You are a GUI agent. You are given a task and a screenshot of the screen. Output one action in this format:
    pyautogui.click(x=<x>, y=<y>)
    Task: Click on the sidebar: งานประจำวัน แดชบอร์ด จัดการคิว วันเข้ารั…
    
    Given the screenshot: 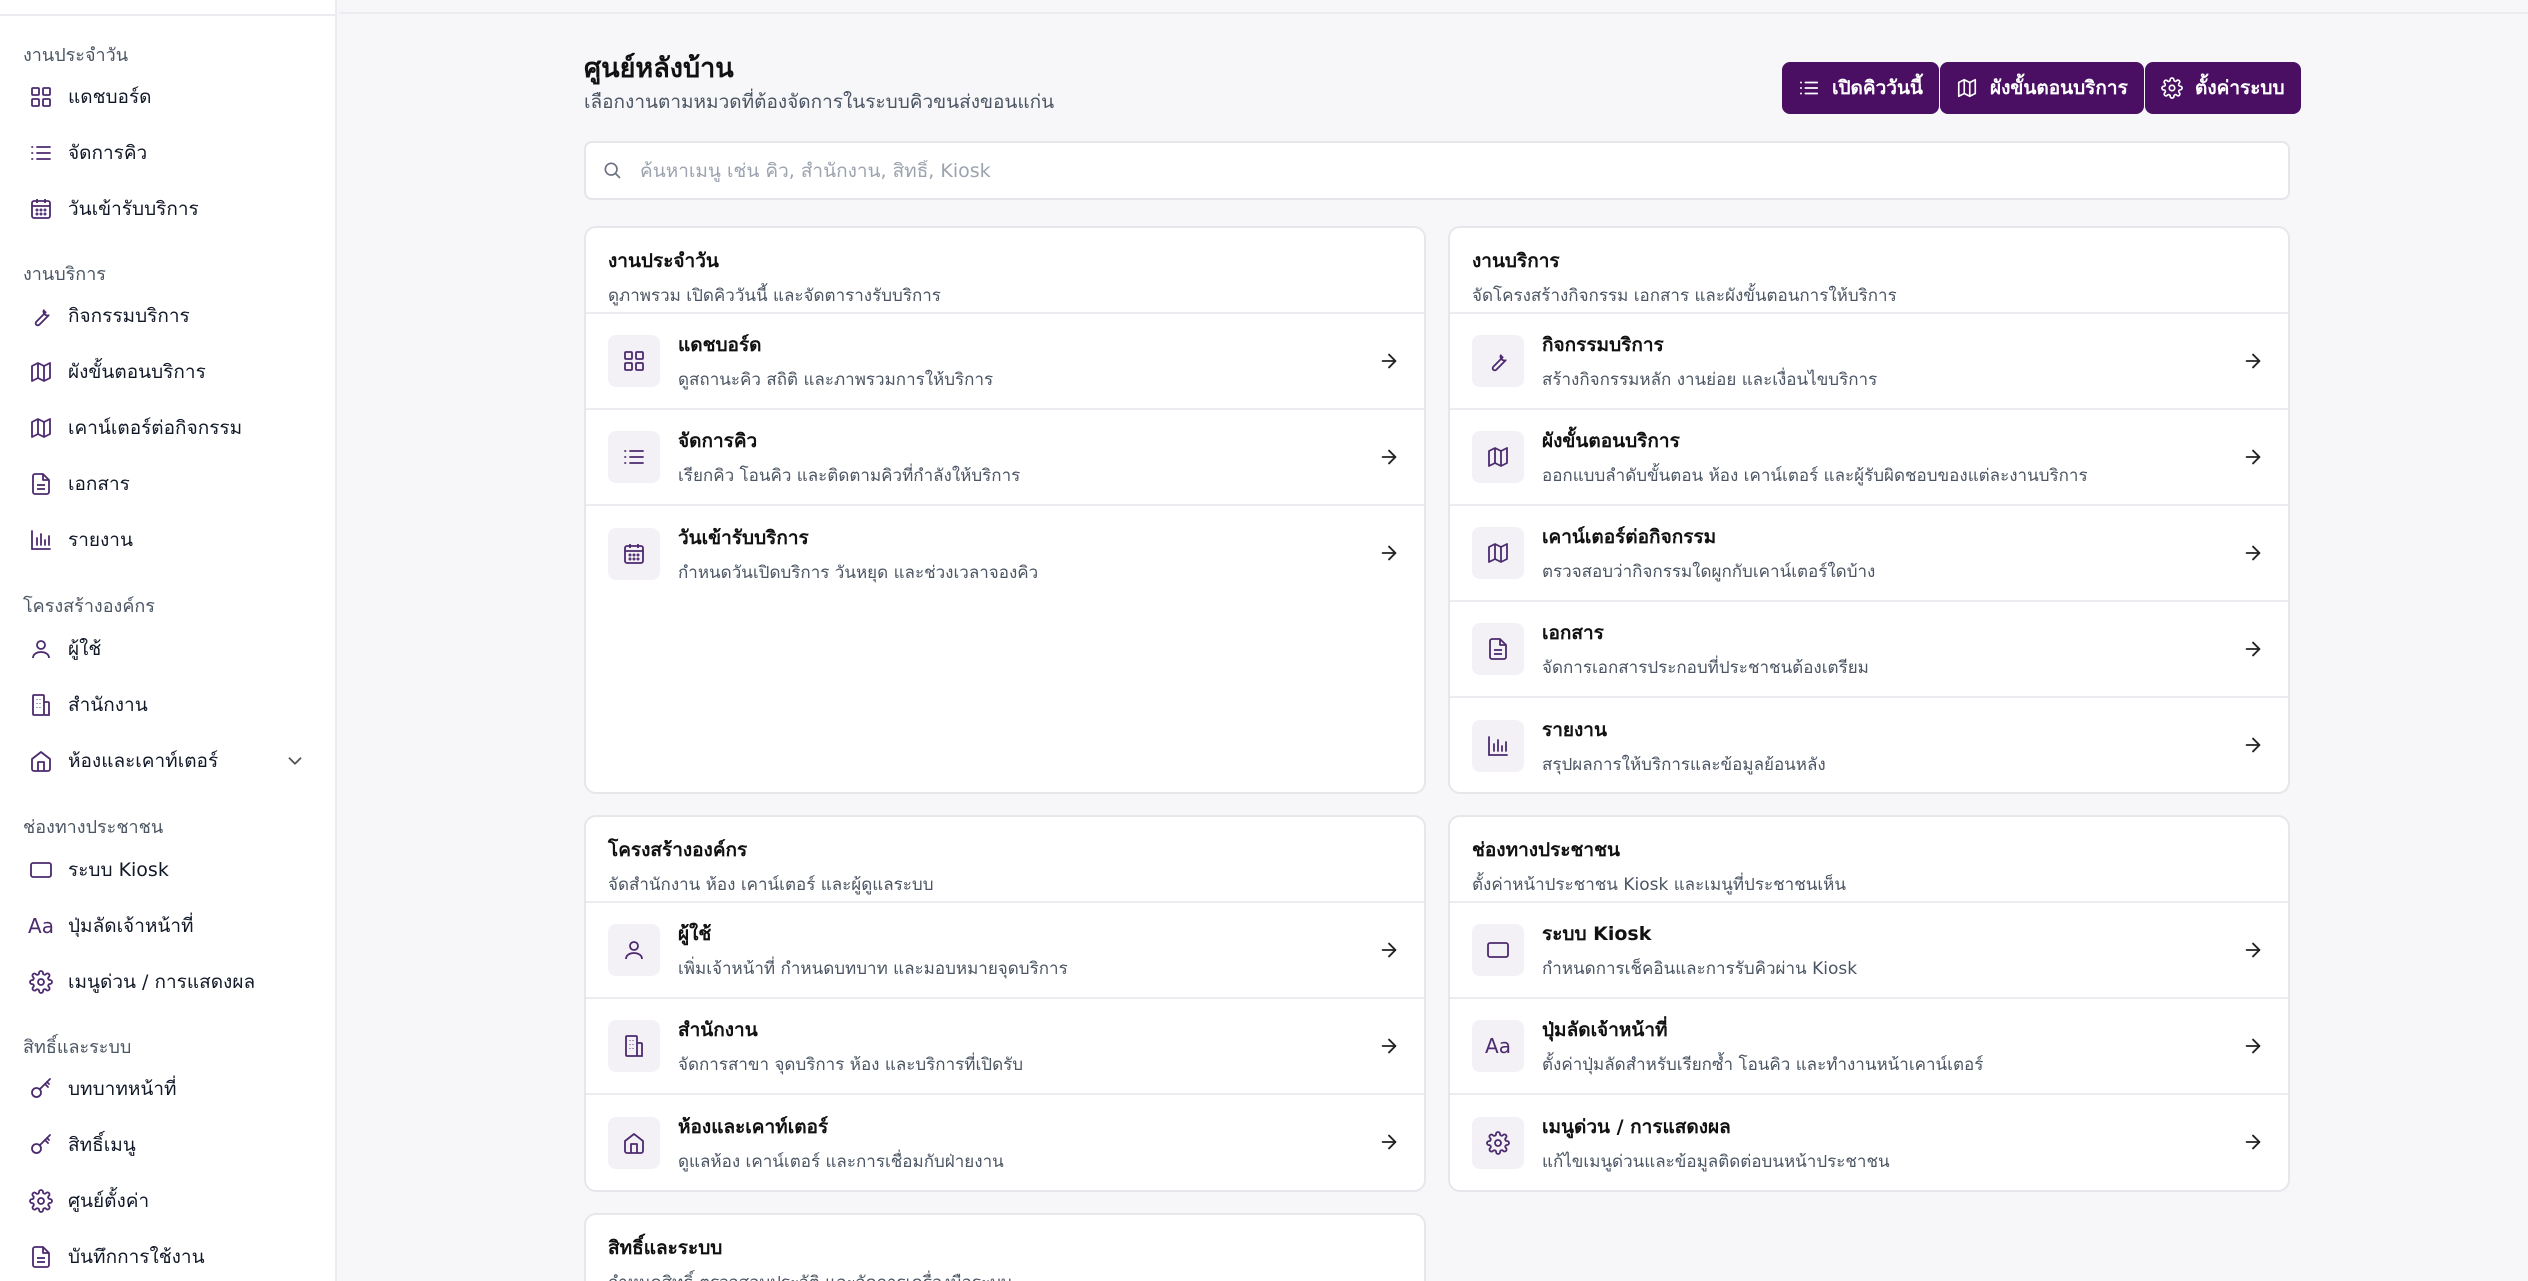 What is the action you would take?
    pyautogui.click(x=168, y=640)
    